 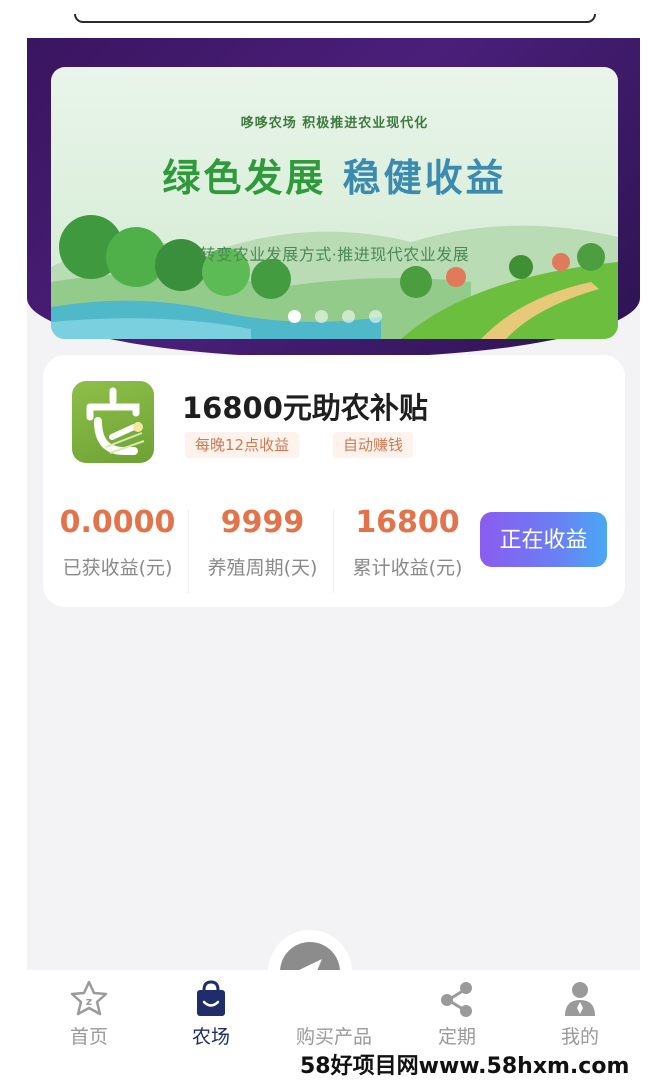 What do you see at coordinates (88, 1037) in the screenshot?
I see `tab-label: 首页` at bounding box center [88, 1037].